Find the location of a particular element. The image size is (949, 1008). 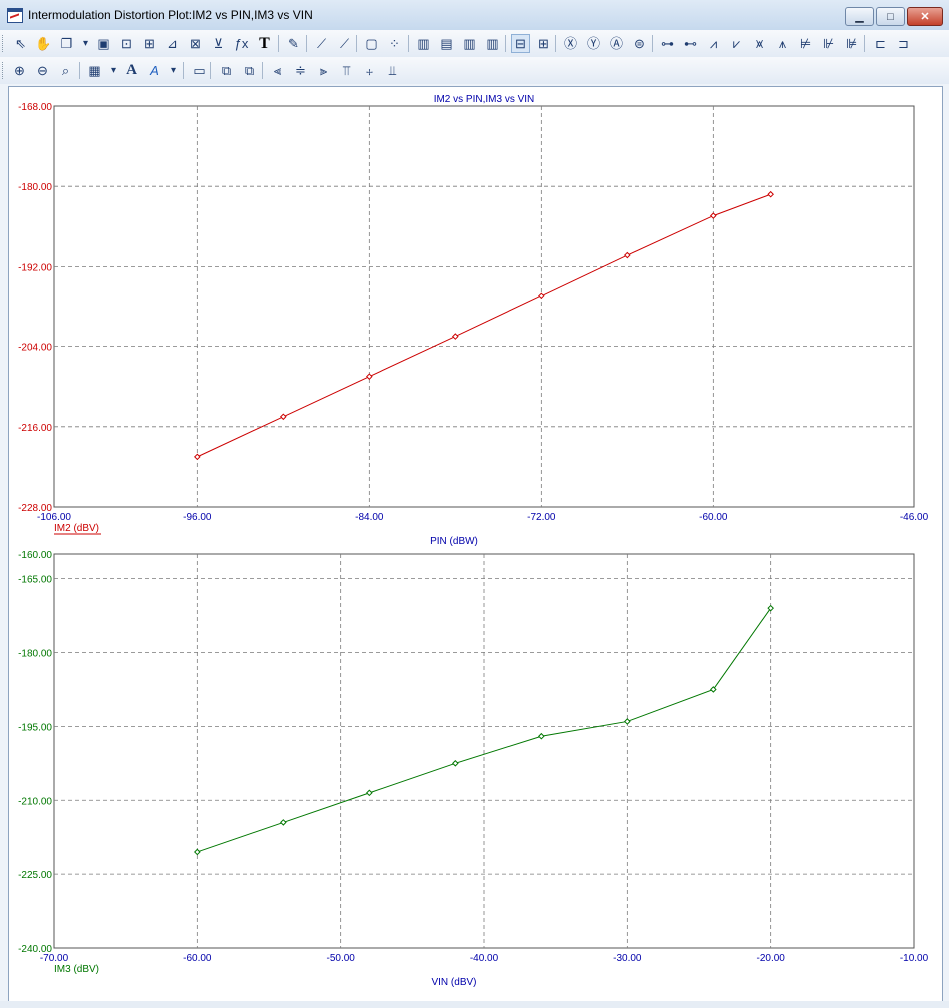

cursor-col1-button: ▥ is located at coordinates (423, 43).